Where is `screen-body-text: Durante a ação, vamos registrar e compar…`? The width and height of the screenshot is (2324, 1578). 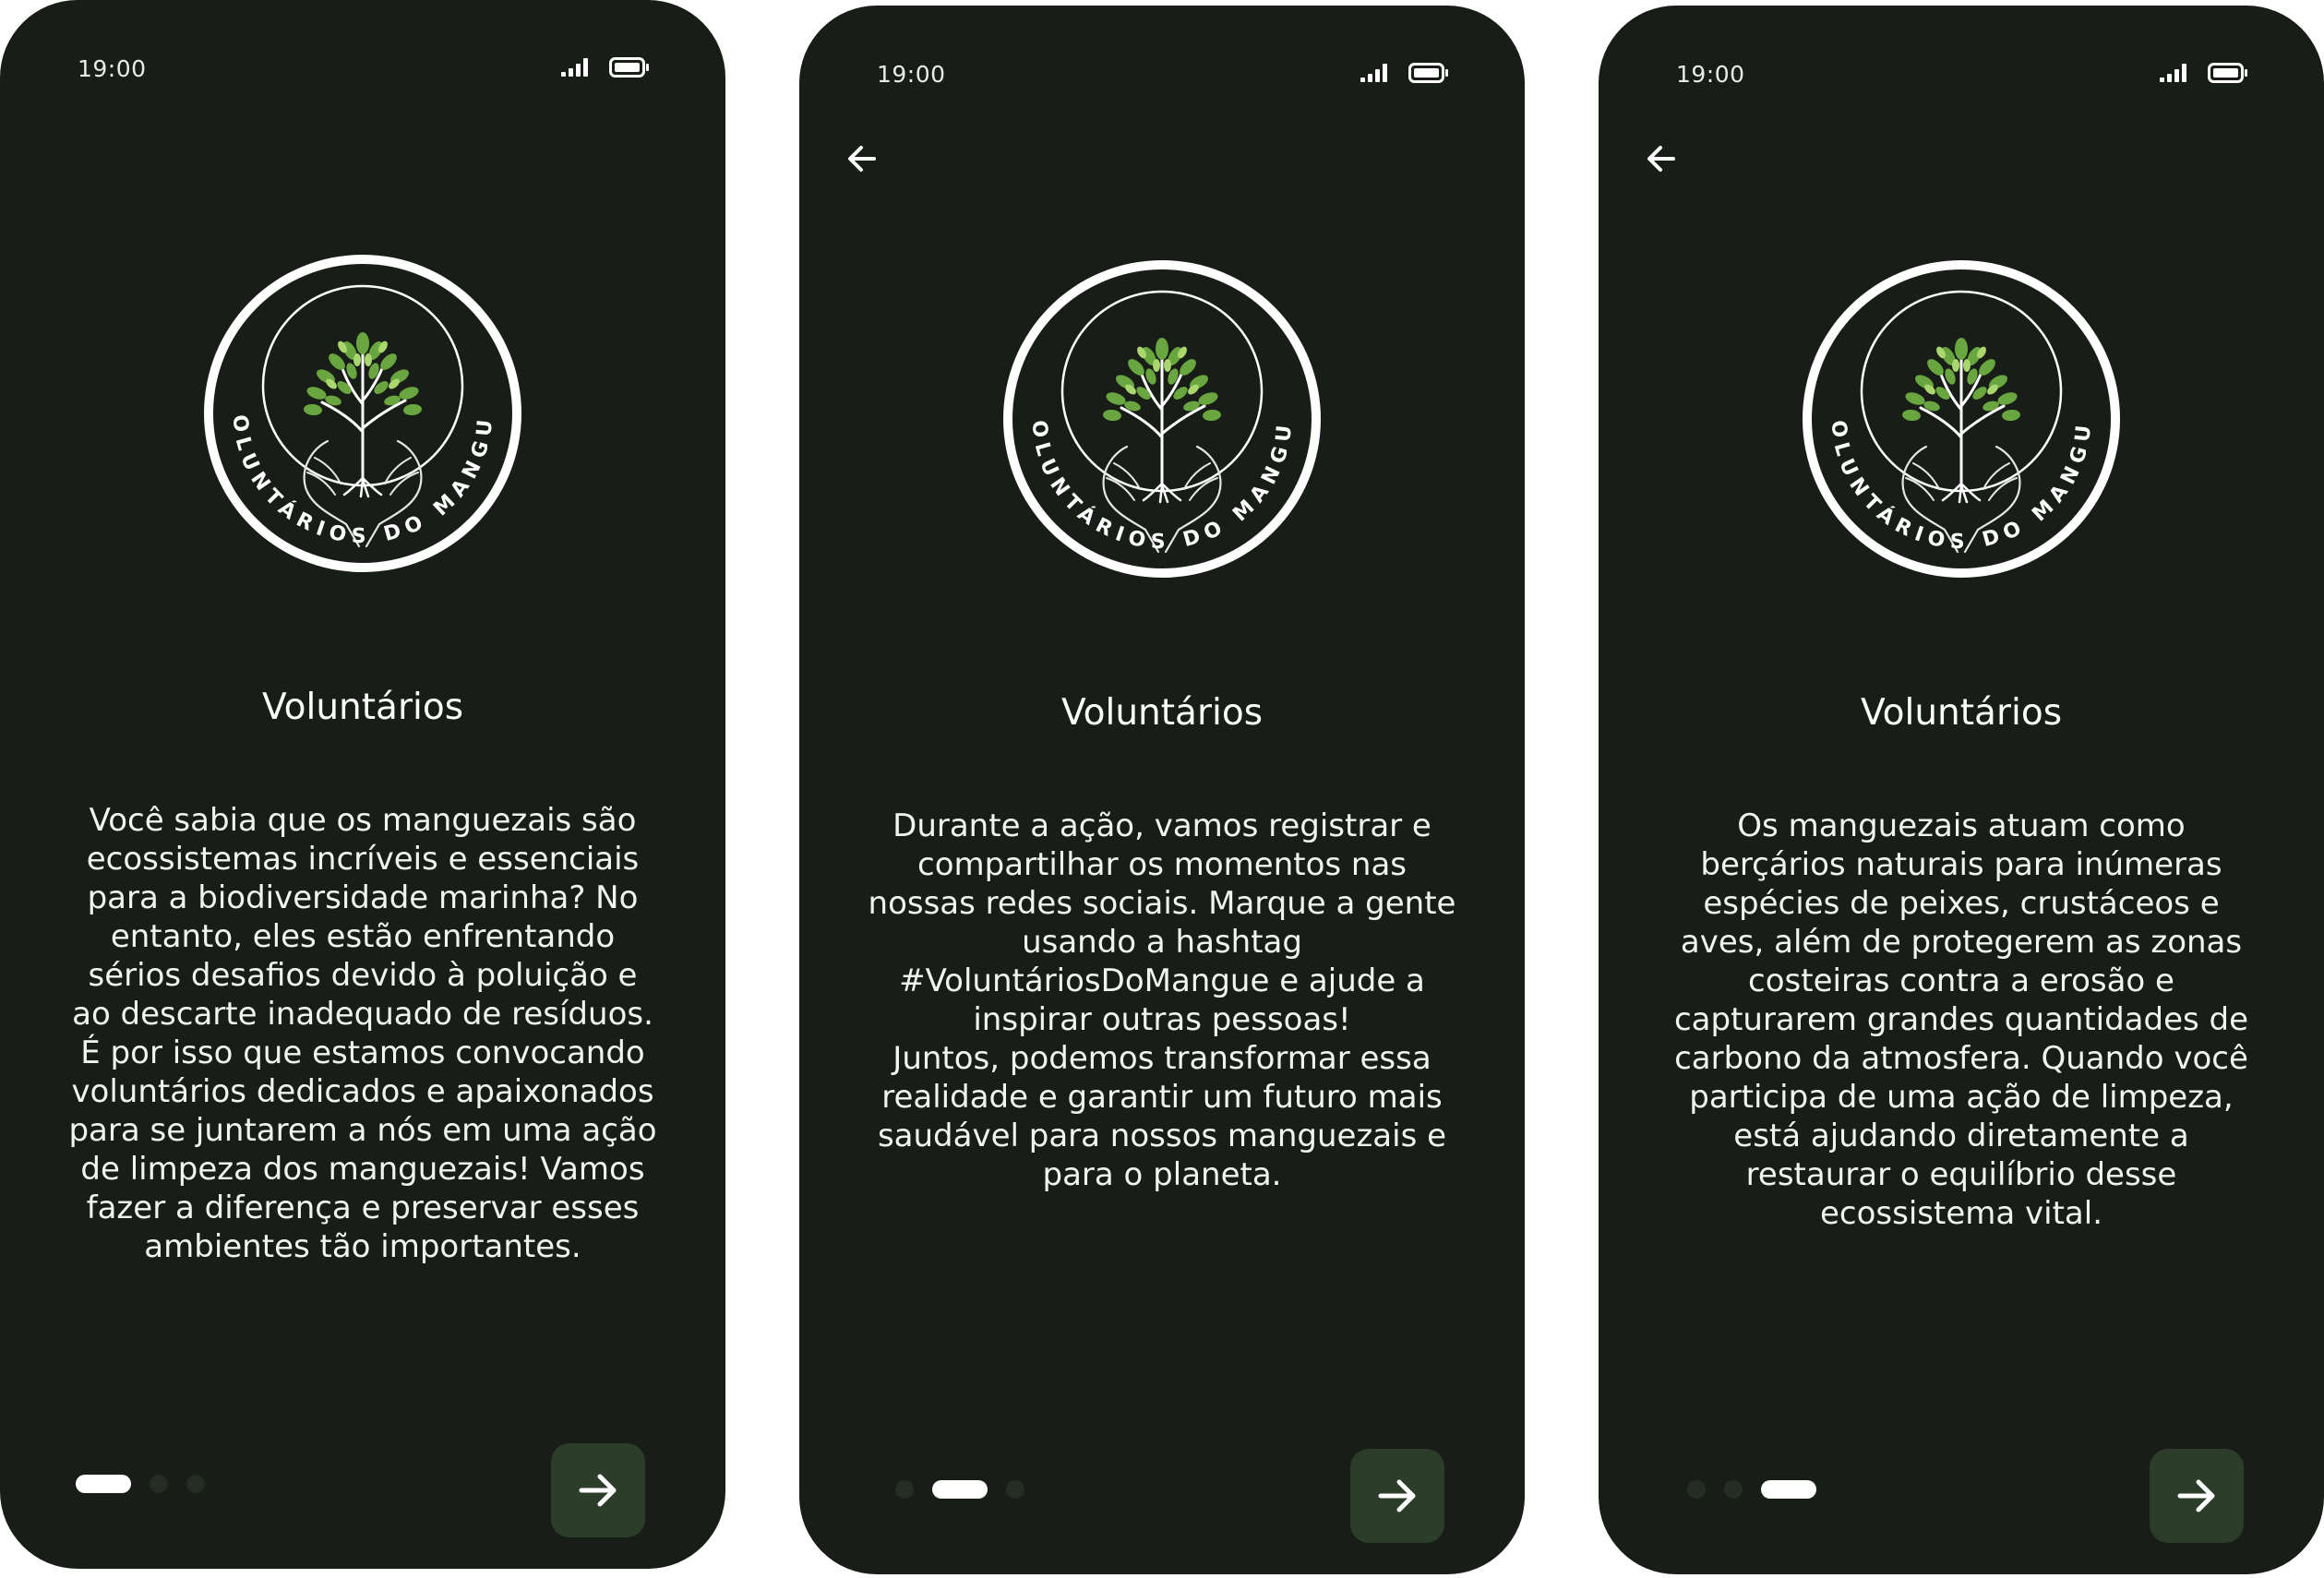
screen-body-text: Durante a ação, vamos registrar e compar… is located at coordinates (1162, 1000).